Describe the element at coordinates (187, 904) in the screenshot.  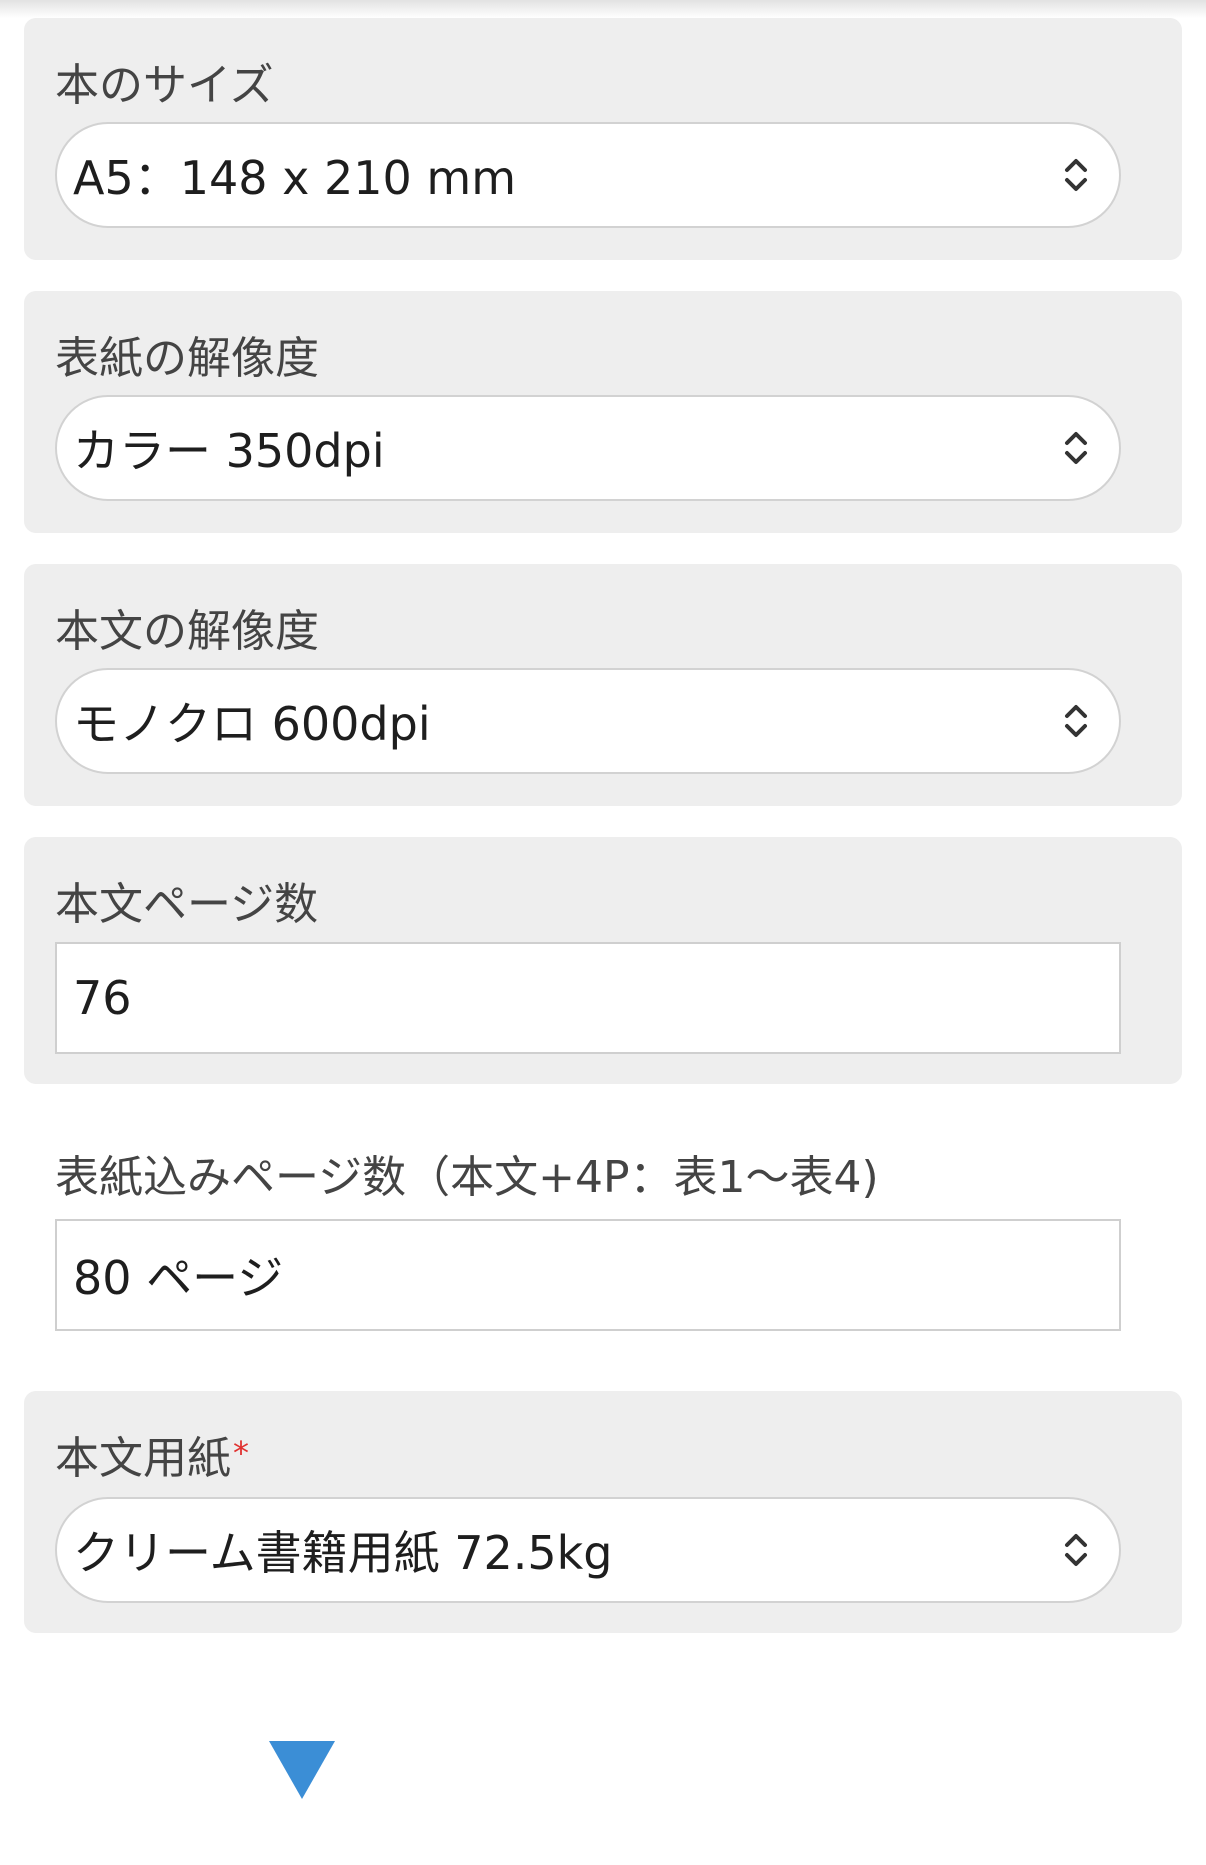
I see `body-pages-label: 本文ページ数` at that location.